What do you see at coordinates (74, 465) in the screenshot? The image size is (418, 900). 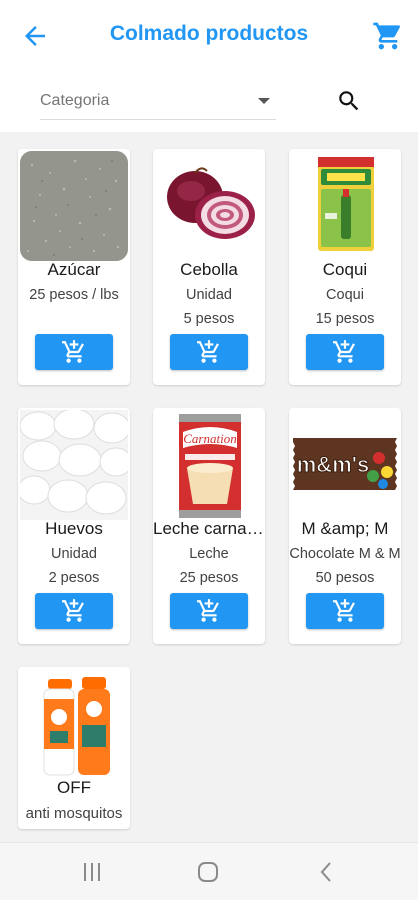 I see `eggs-image` at bounding box center [74, 465].